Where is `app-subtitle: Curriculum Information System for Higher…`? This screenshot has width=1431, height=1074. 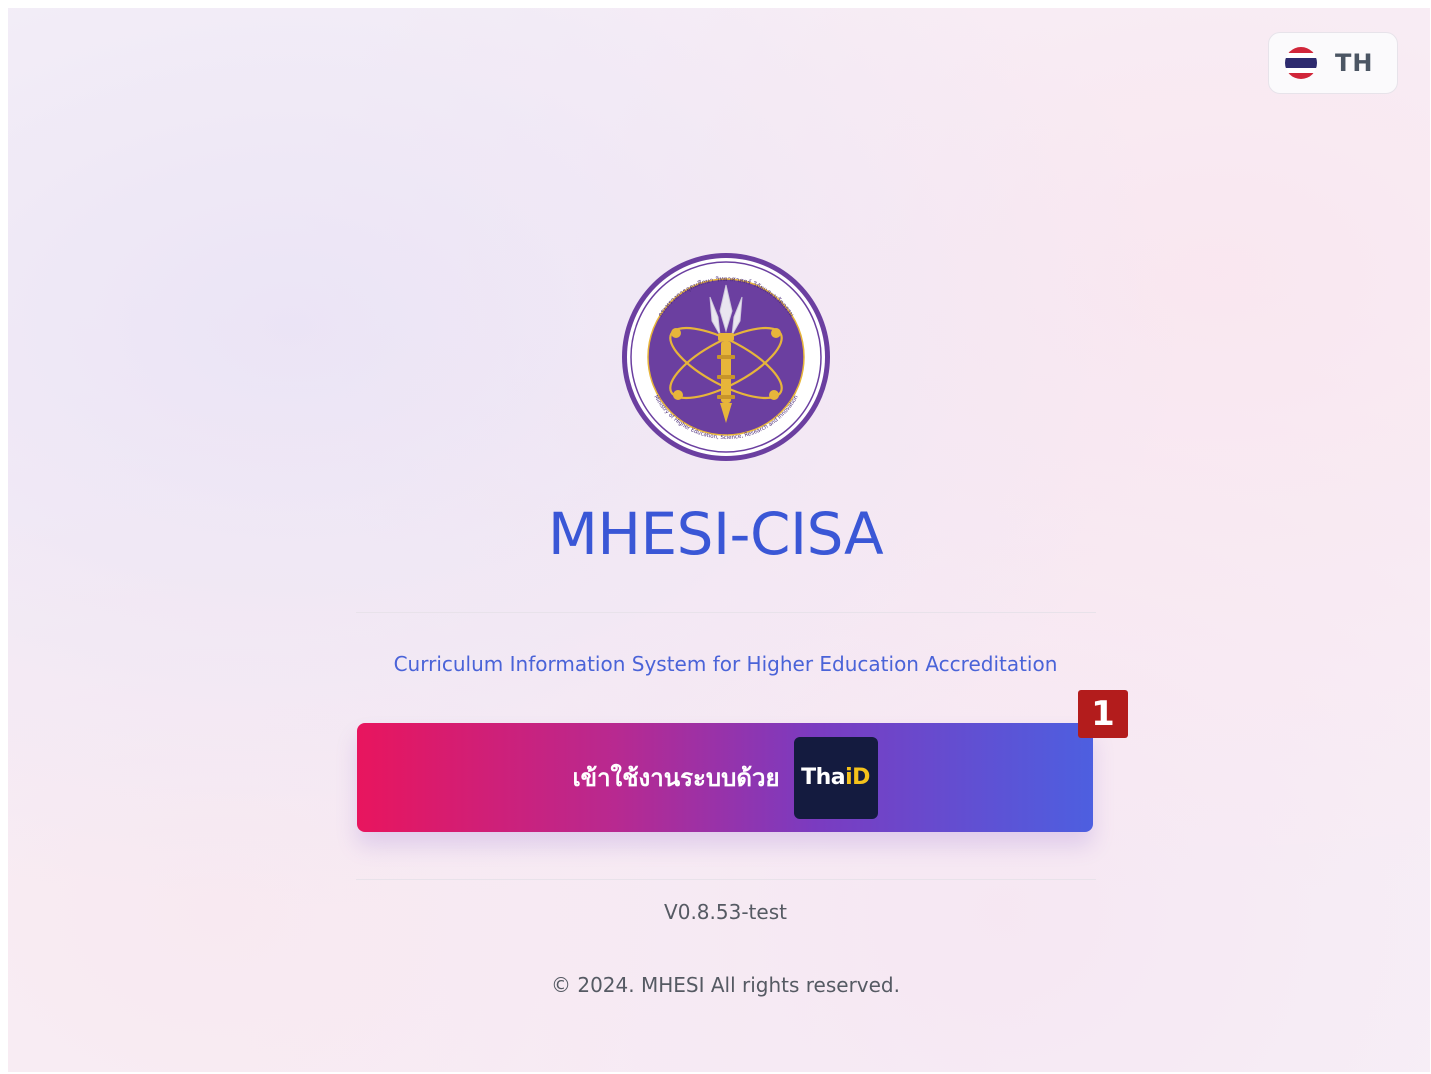 app-subtitle: Curriculum Information System for Higher… is located at coordinates (725, 664).